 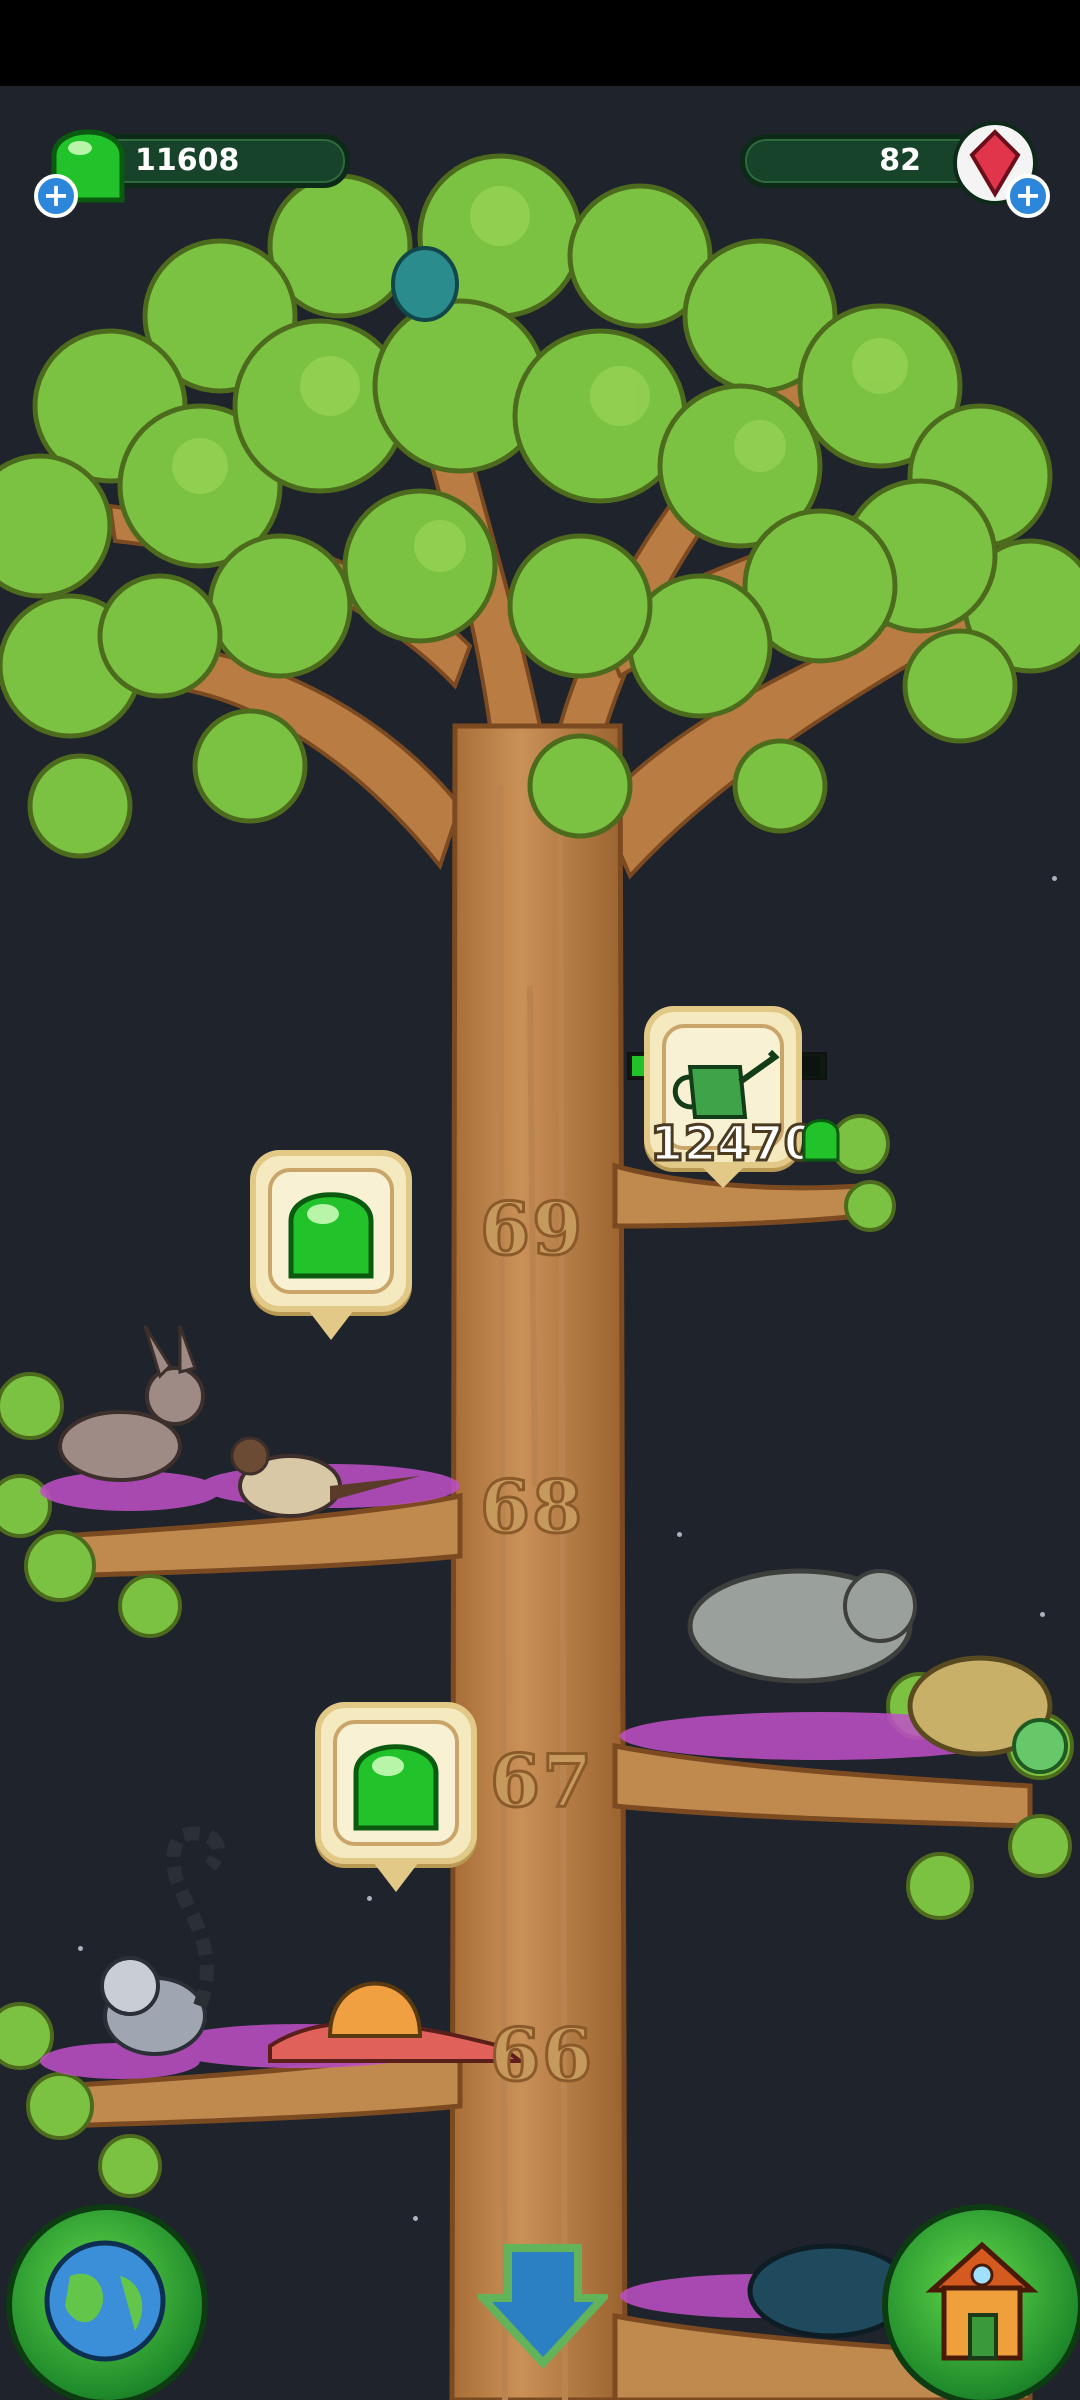 What do you see at coordinates (541, 2055) in the screenshot?
I see `tree-level-number: 66` at bounding box center [541, 2055].